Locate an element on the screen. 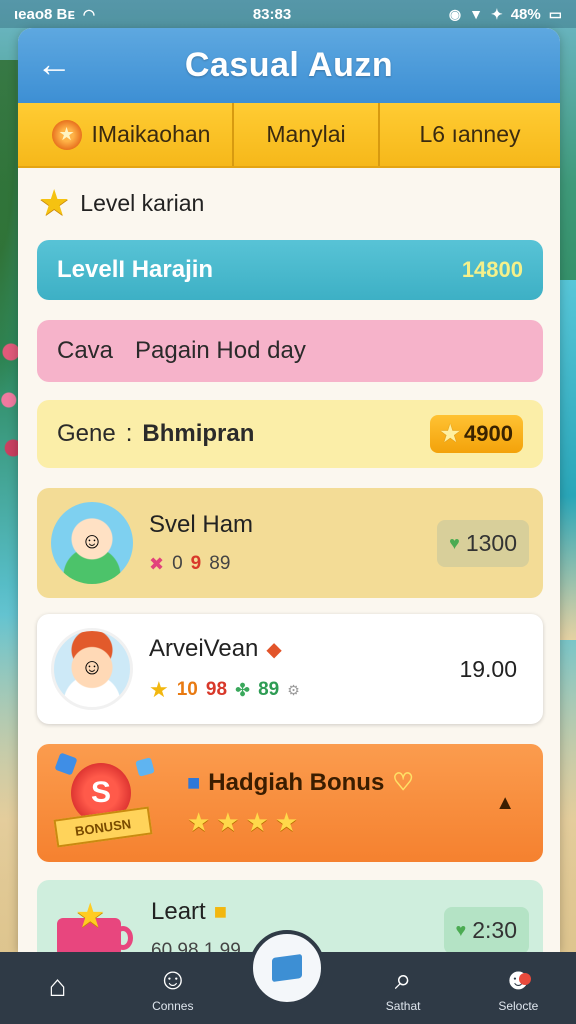  tab-label: IMaikaohan is located at coordinates (151, 134).